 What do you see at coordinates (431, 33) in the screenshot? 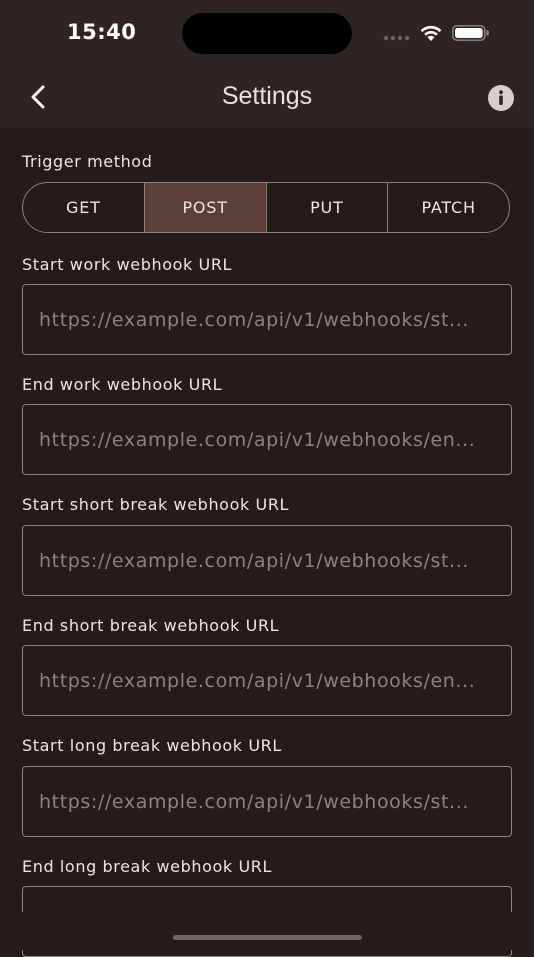
I see `wifi-icon` at bounding box center [431, 33].